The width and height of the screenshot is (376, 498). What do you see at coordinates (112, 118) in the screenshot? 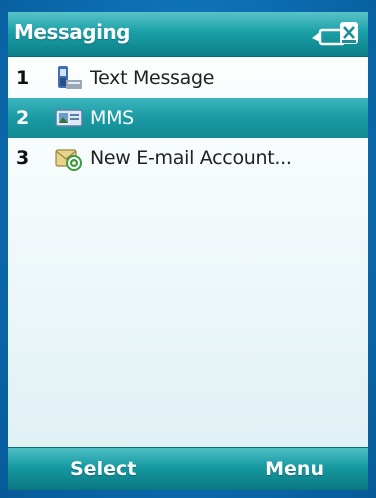
I see `item-label: MMS` at bounding box center [112, 118].